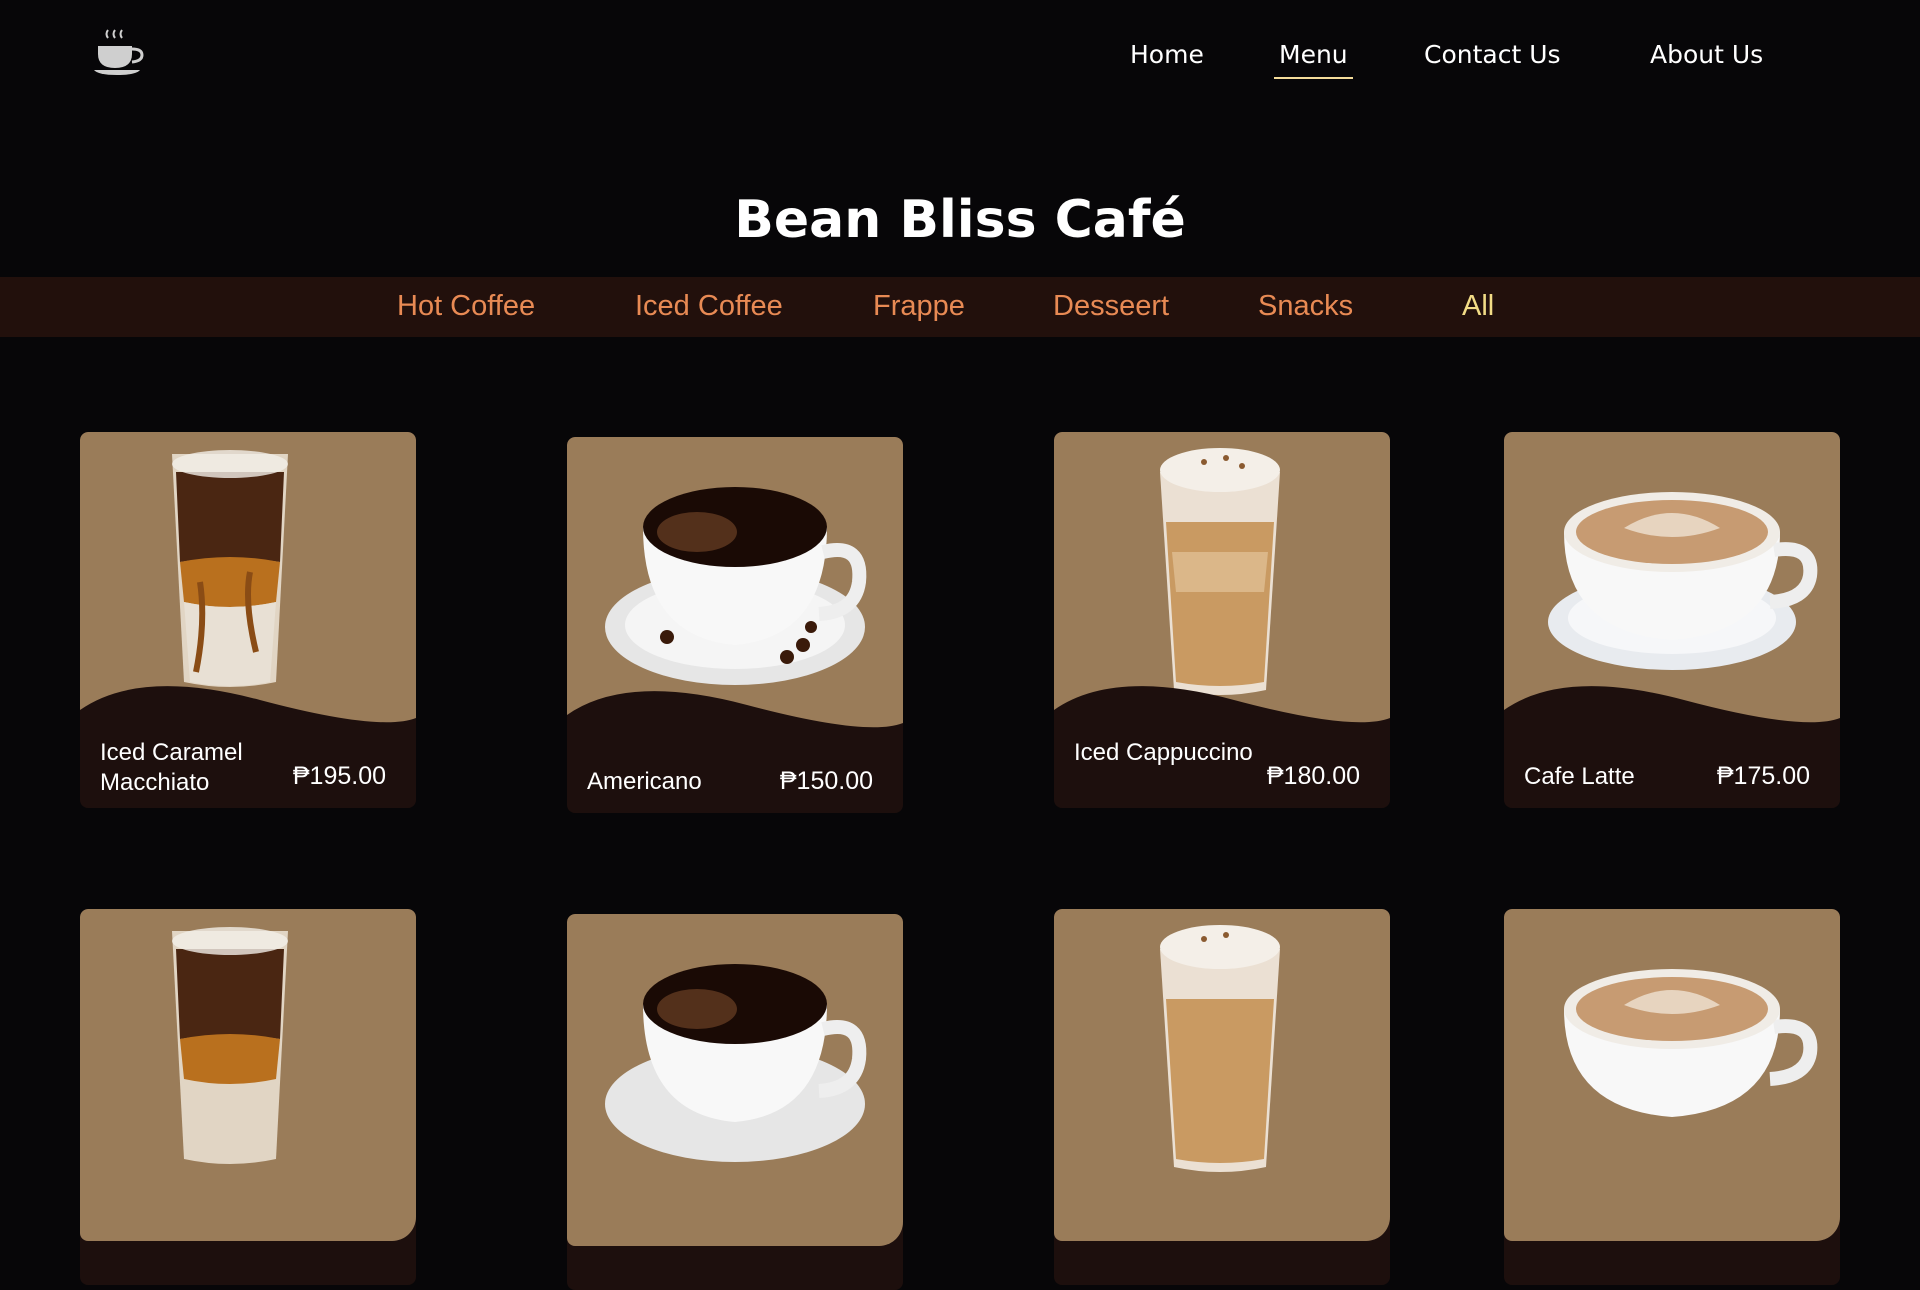 The height and width of the screenshot is (1290, 1920). I want to click on category-iced-coffee: Iced Coffee, so click(709, 306).